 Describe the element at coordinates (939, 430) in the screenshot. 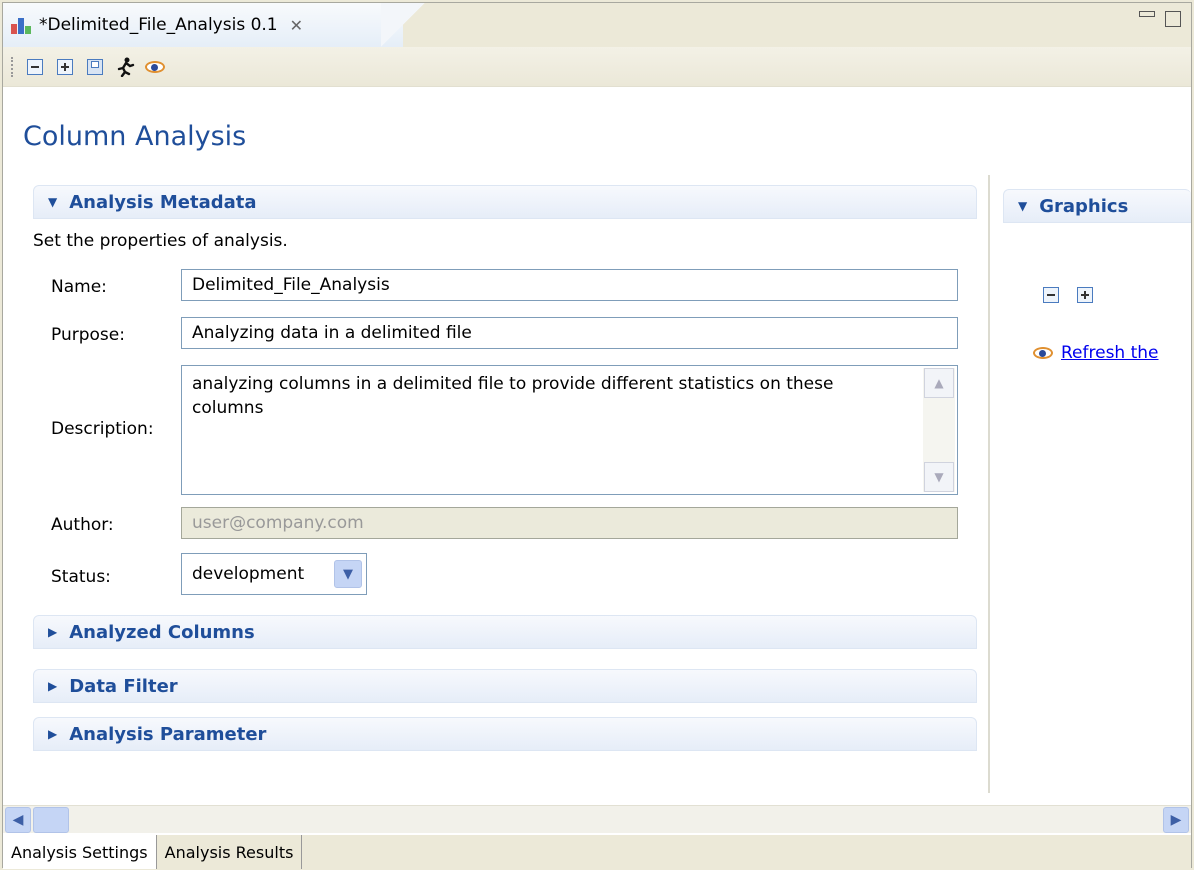

I see `description-scrollbar: ▲ ▼` at that location.